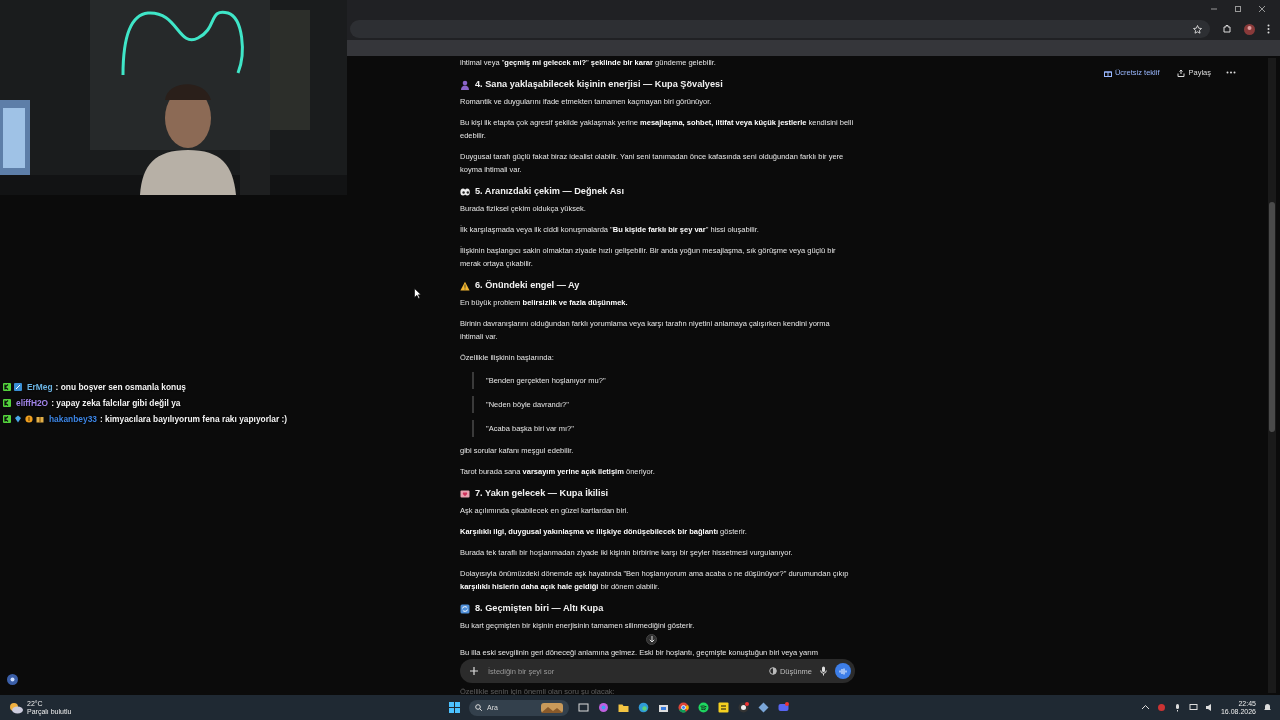  I want to click on edge-browser-icon, so click(643, 707).